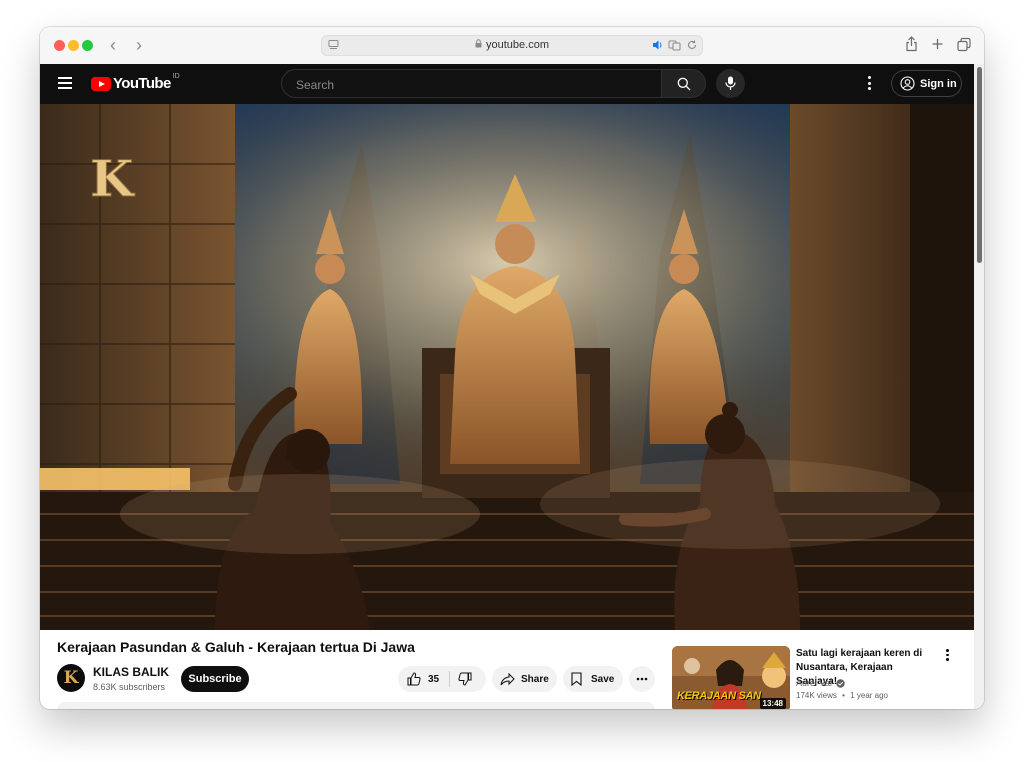 The width and height of the screenshot is (1024, 762). I want to click on channel-avatar: K, so click(71, 678).